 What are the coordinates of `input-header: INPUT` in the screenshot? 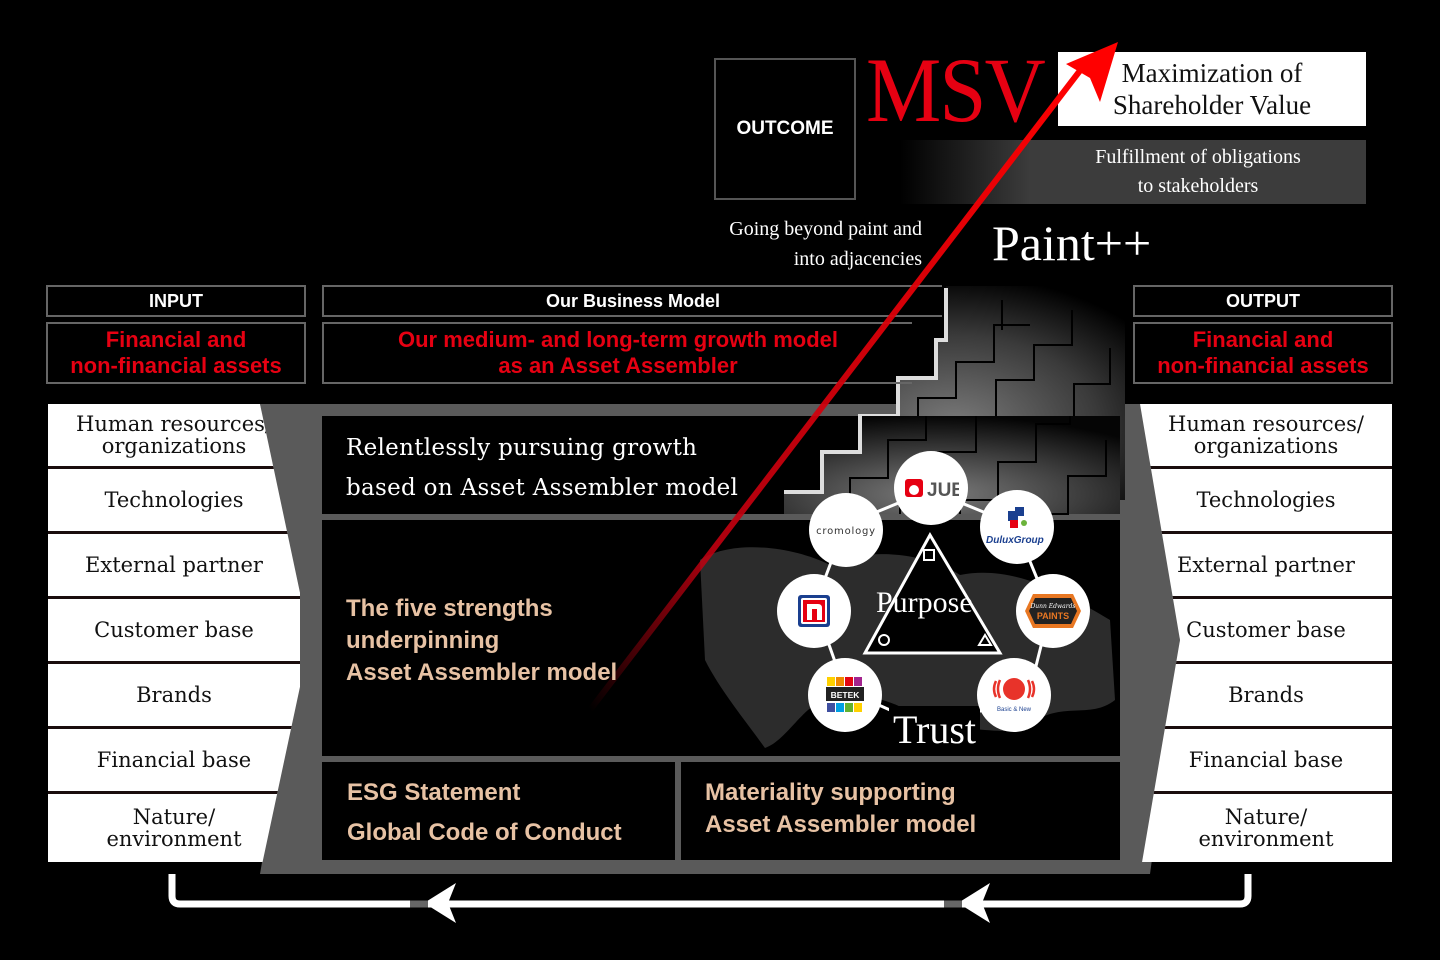 It's located at (176, 301).